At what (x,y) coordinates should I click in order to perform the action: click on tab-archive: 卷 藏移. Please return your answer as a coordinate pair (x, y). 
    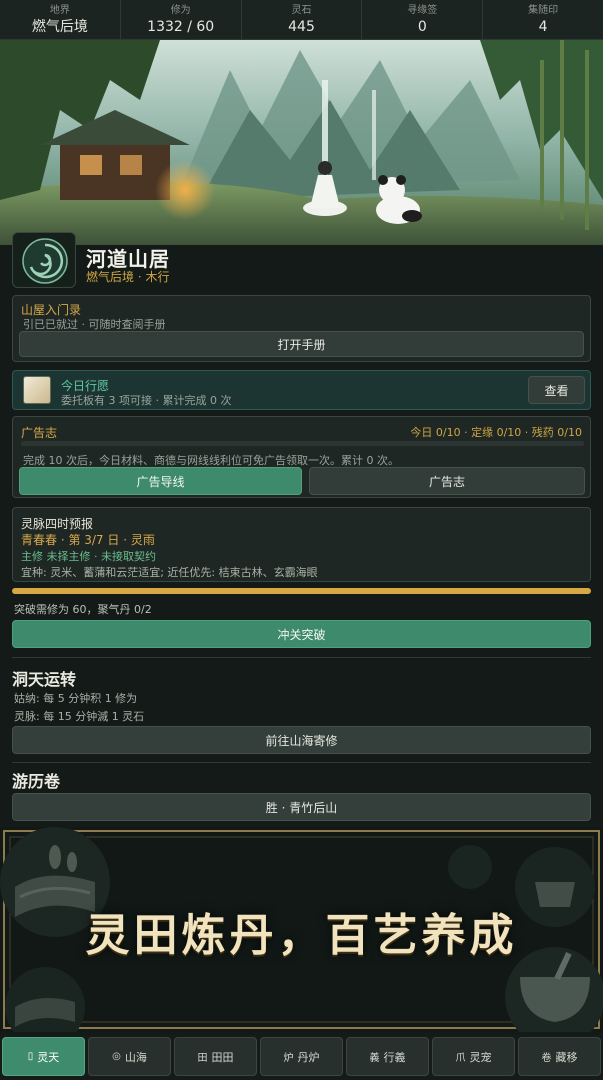
    Looking at the image, I should click on (559, 1056).